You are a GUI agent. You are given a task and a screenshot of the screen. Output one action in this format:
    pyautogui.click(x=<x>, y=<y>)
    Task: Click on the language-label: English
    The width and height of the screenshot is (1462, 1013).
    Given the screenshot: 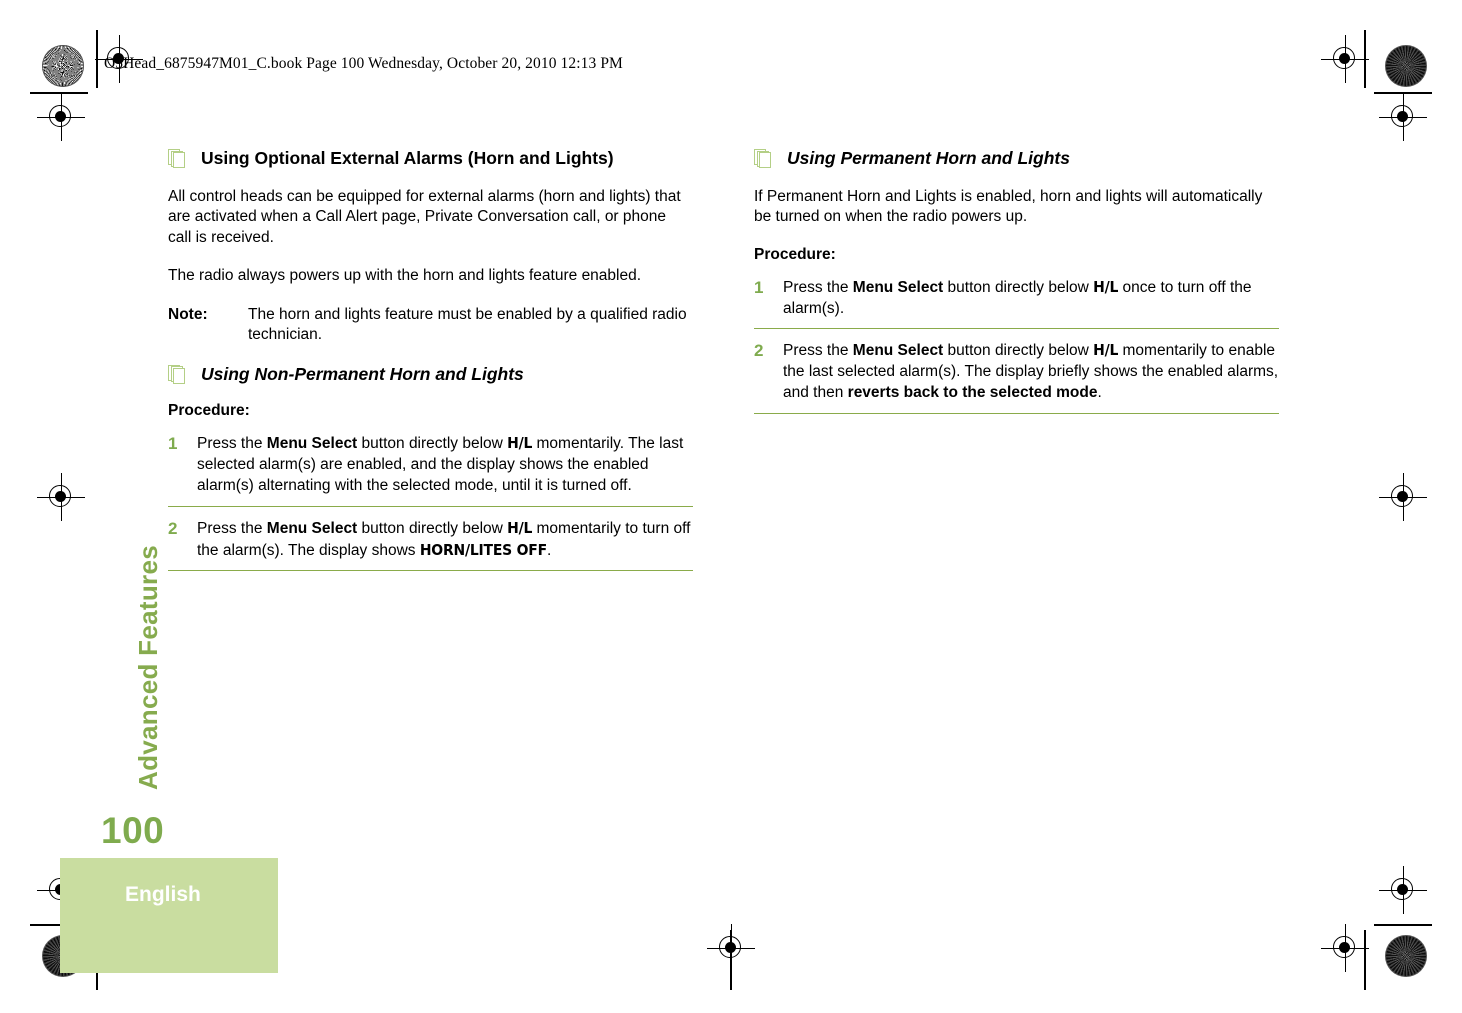 What is the action you would take?
    pyautogui.click(x=163, y=894)
    